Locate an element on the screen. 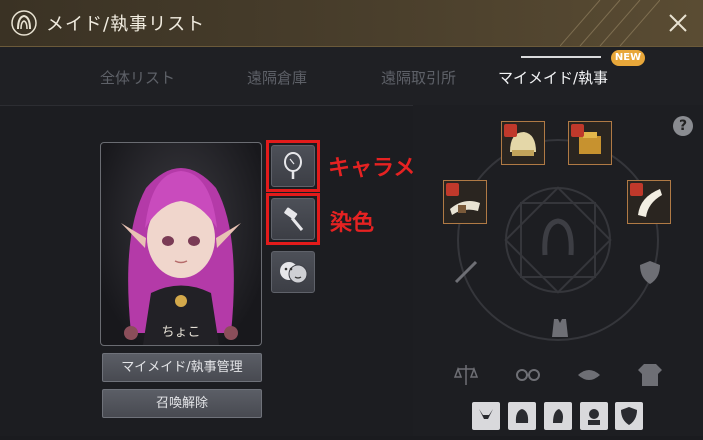 Image resolution: width=703 pixels, height=440 pixels. bottom-filter-shield is located at coordinates (629, 416).